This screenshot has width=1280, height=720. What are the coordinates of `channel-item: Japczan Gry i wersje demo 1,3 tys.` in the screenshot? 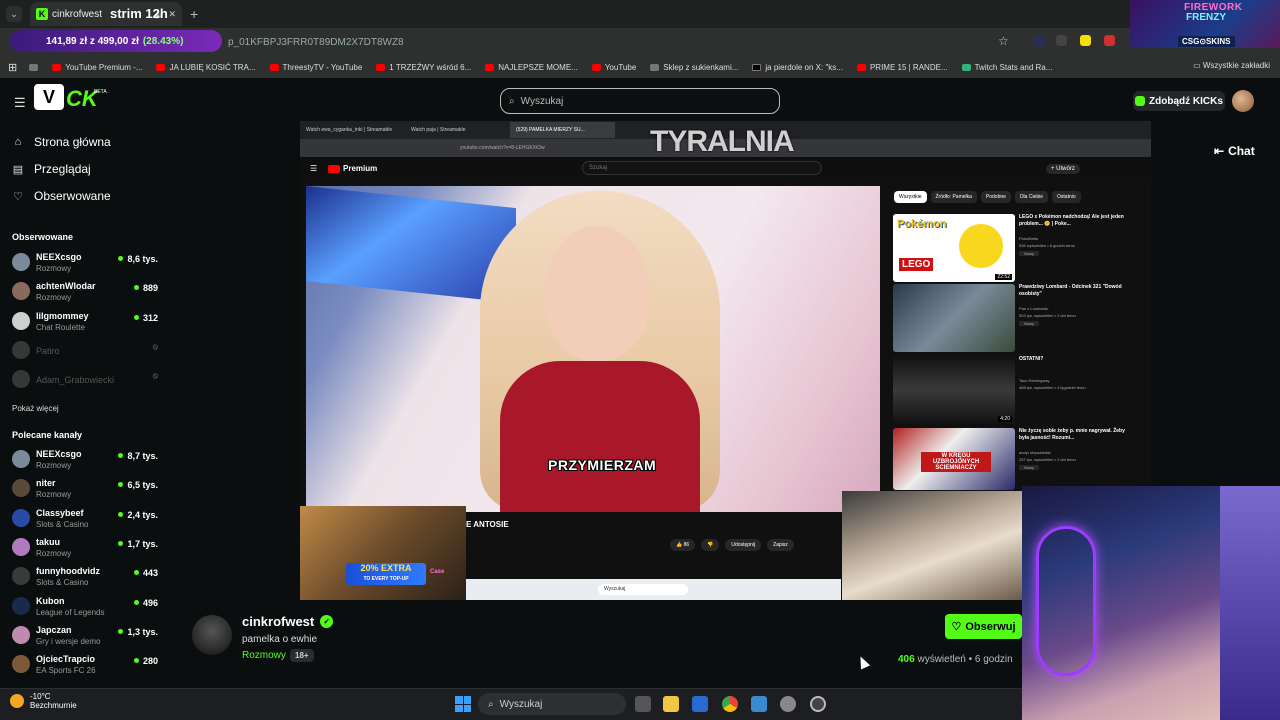 It's located at (87, 637).